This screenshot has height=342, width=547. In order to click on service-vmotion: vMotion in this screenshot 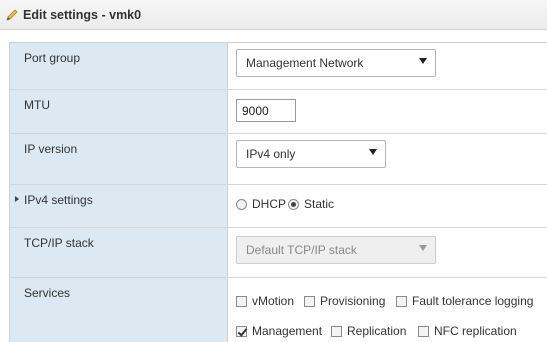, I will do `click(265, 301)`.